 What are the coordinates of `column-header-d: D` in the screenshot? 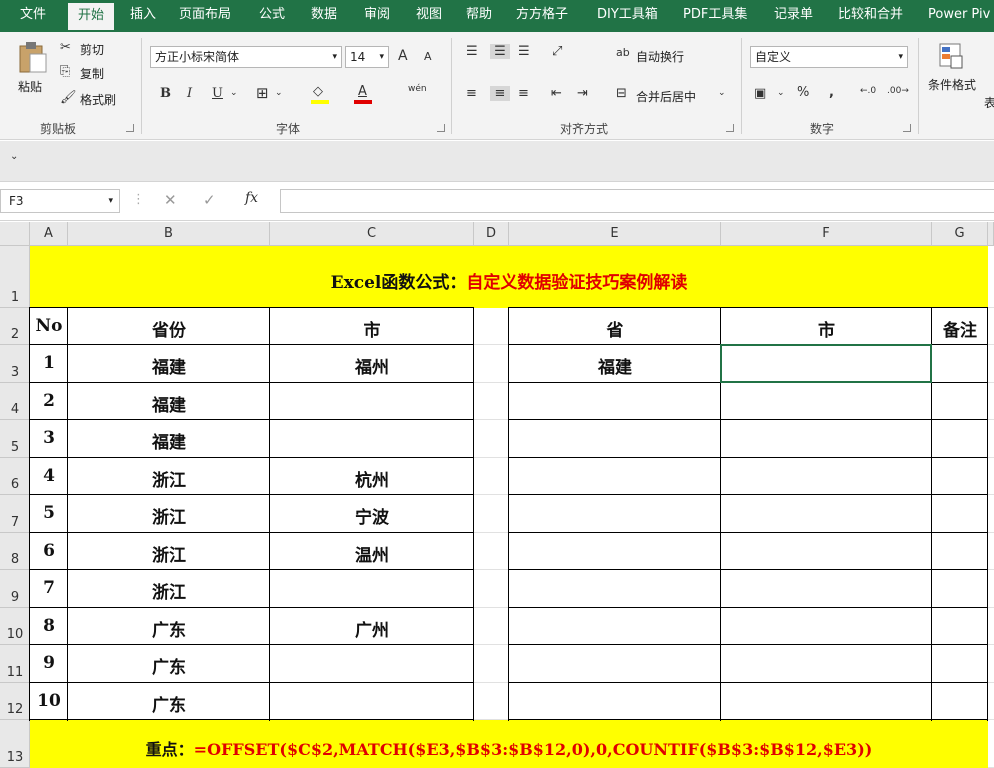 It's located at (491, 234).